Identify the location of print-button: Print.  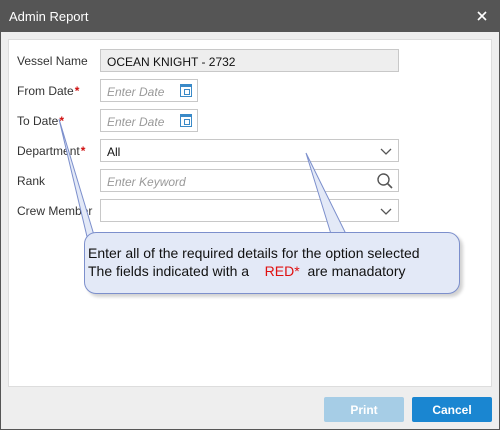
(364, 409).